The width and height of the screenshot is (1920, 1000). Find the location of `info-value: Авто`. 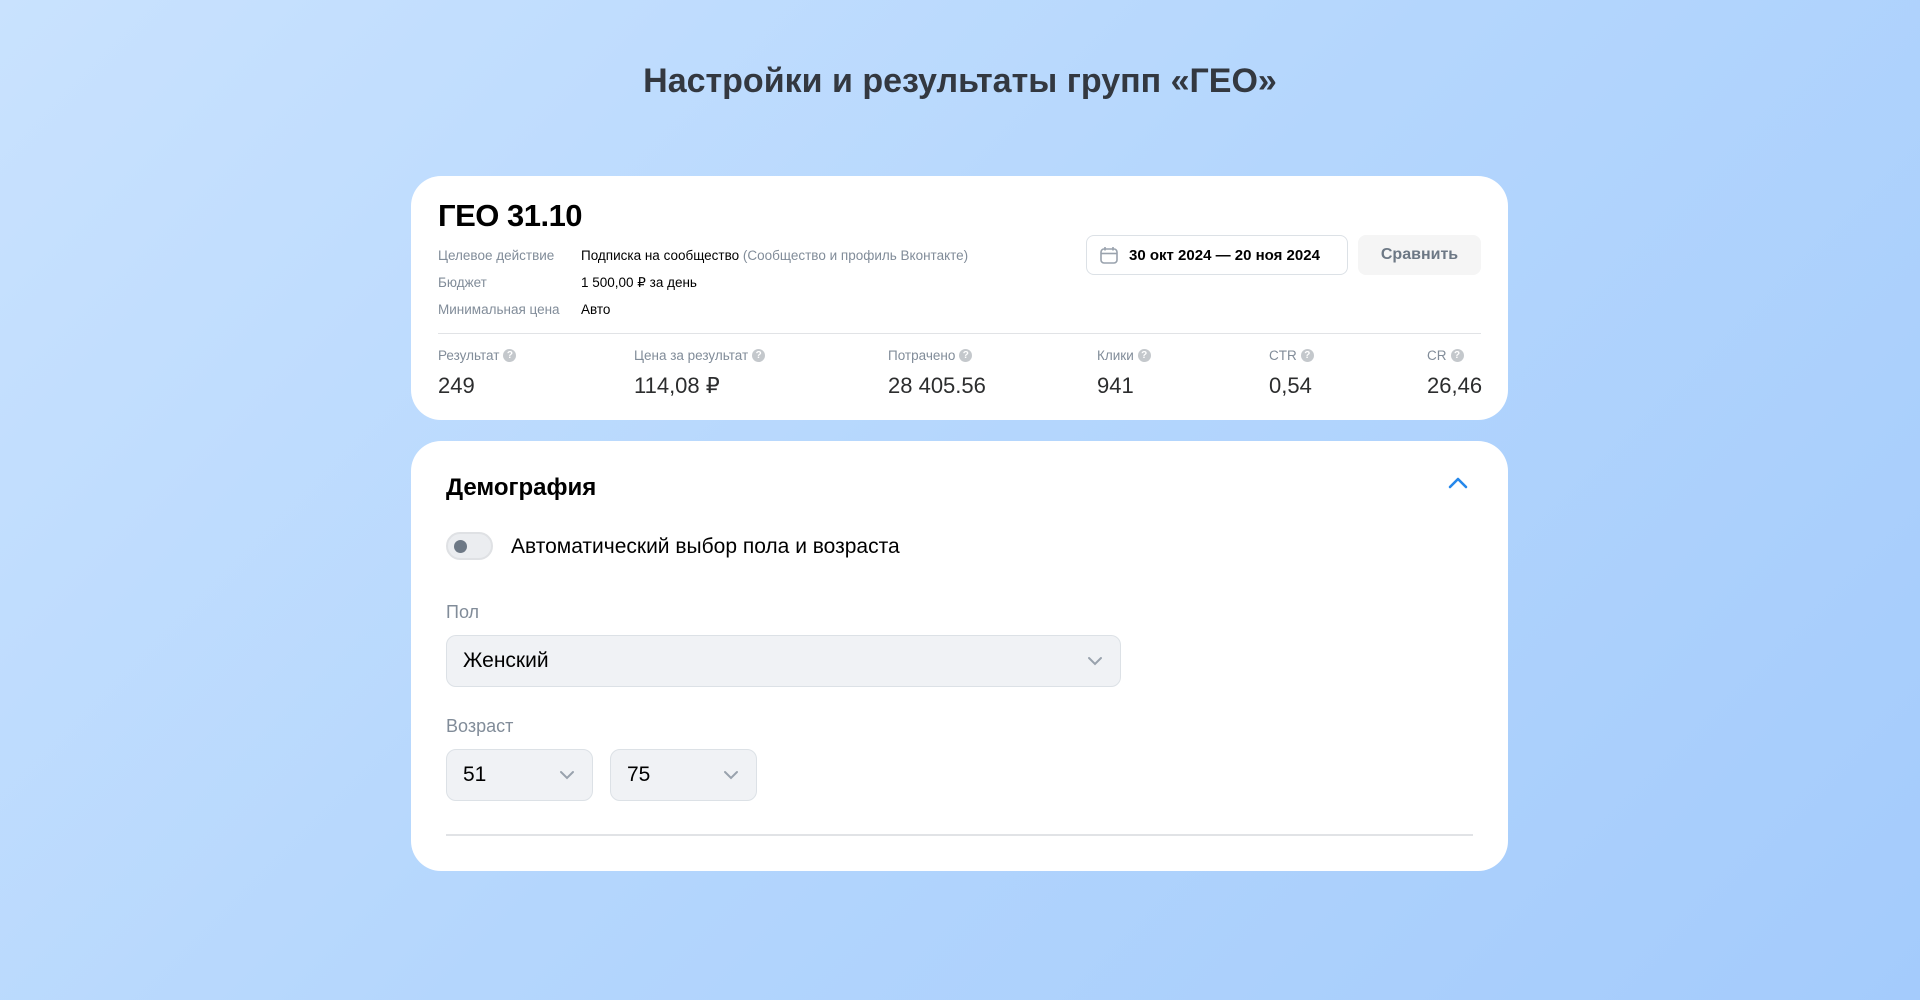

info-value: Авто is located at coordinates (596, 309).